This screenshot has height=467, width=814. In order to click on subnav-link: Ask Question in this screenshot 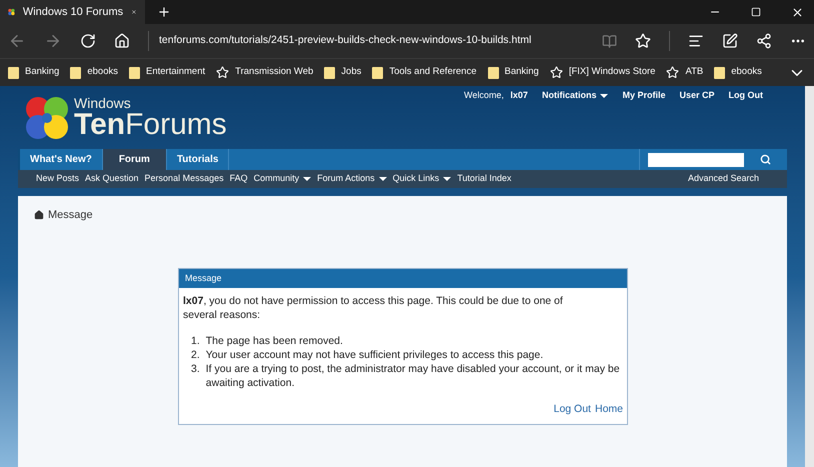, I will do `click(112, 179)`.